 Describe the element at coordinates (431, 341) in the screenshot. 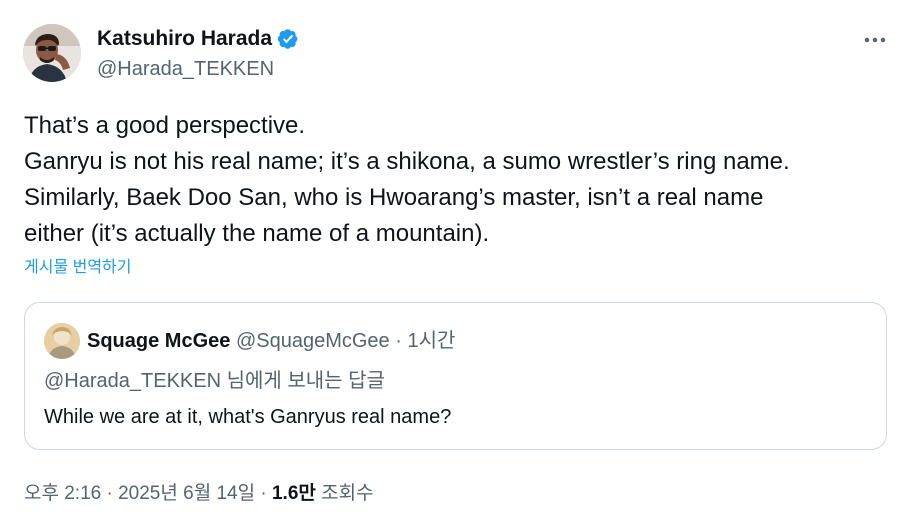

I see `quoted-tweet-time: 1시간` at that location.